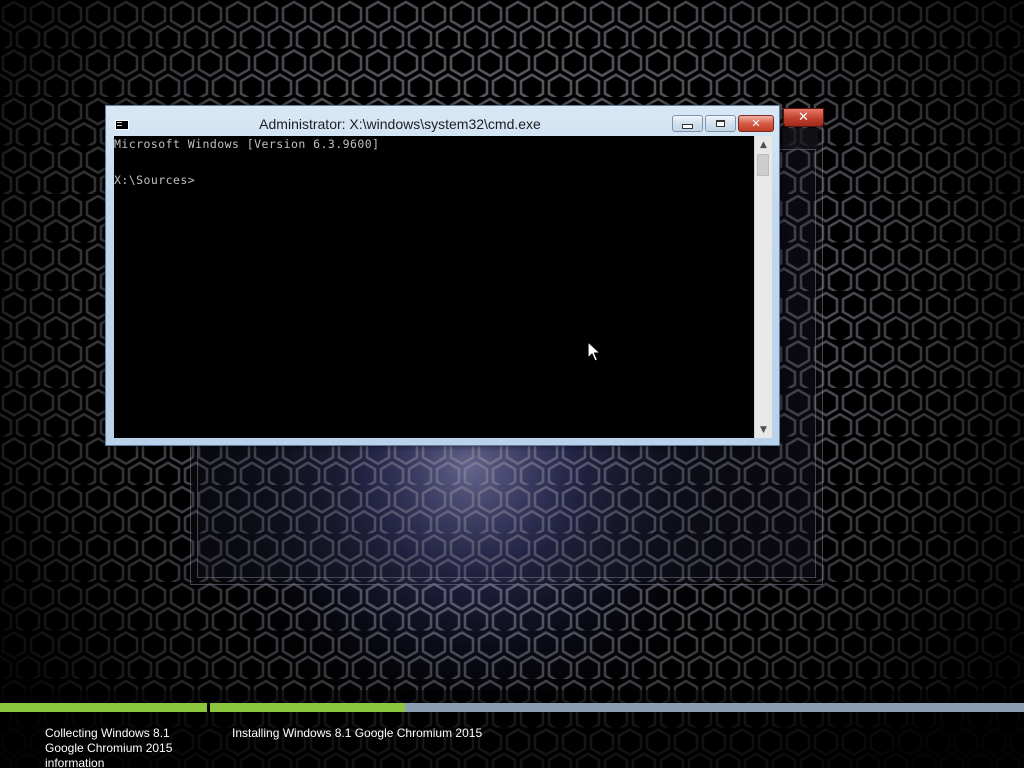 This screenshot has height=768, width=1024. What do you see at coordinates (247, 144) in the screenshot?
I see `console-version-line: Microsoft Windows [Version 6.3.9600]` at bounding box center [247, 144].